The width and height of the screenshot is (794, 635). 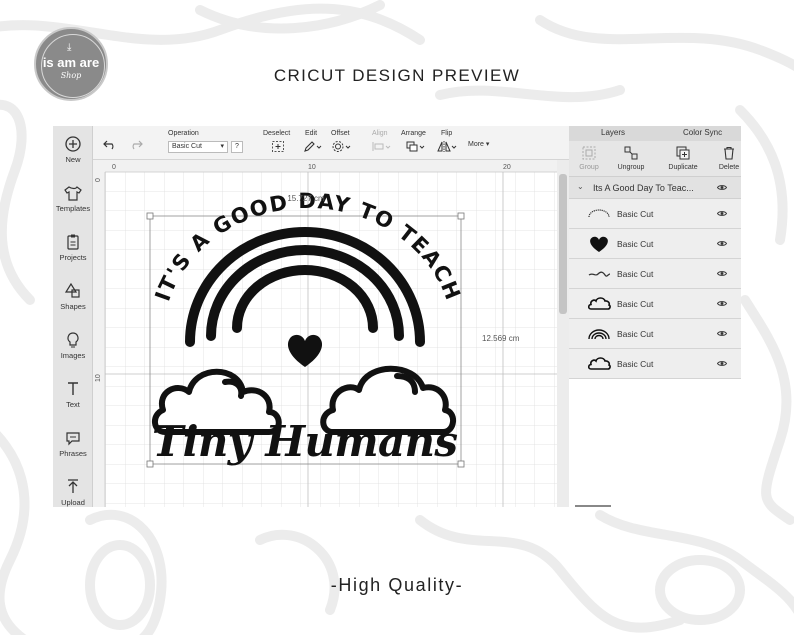 What do you see at coordinates (73, 502) in the screenshot?
I see `sidebar-item-label: Upload` at bounding box center [73, 502].